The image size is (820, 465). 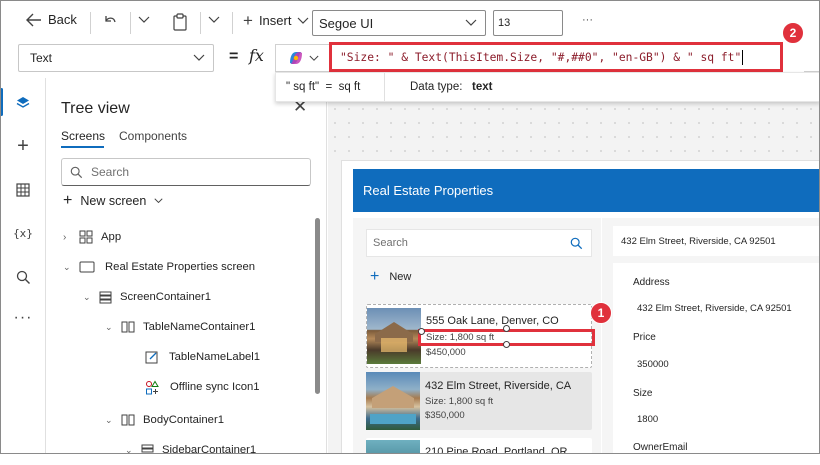 I want to click on app-icon, so click(x=86, y=237).